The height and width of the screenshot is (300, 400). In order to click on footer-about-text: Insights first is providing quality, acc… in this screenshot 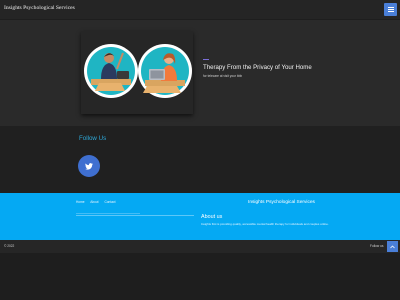, I will do `click(265, 224)`.